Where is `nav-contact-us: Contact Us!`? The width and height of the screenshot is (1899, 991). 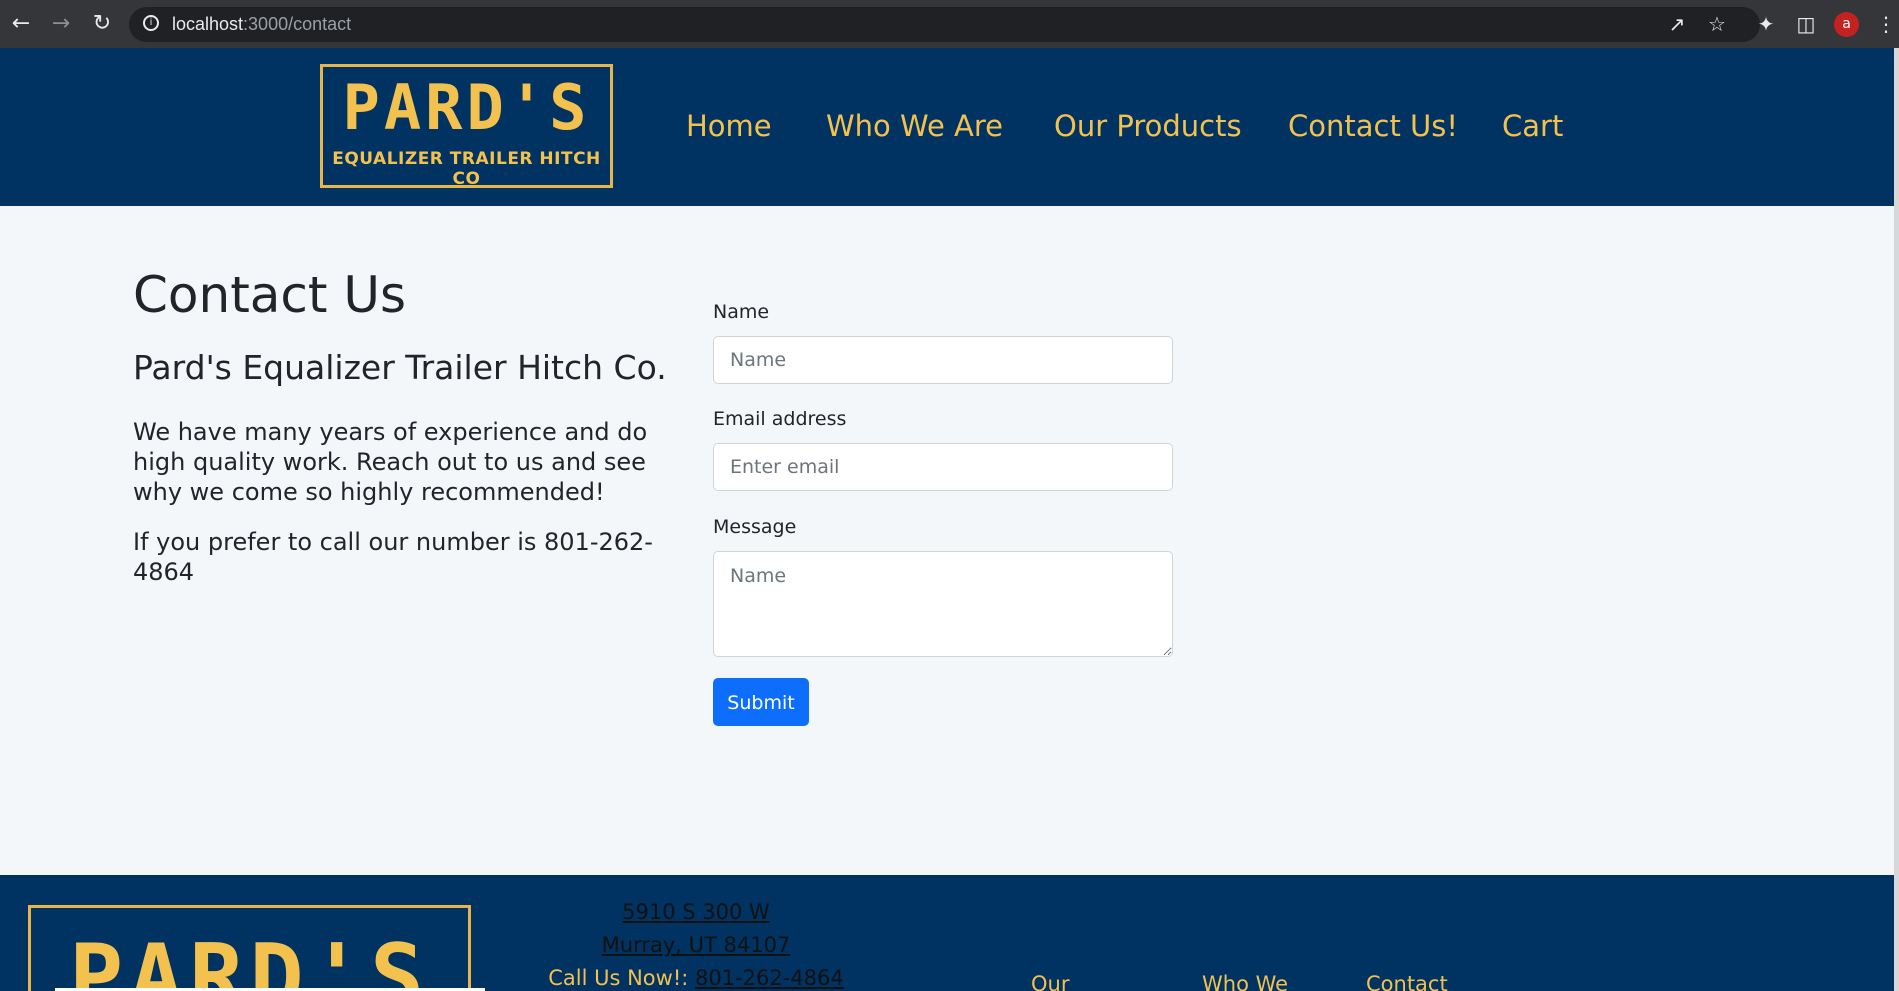
nav-contact-us: Contact Us! is located at coordinates (1373, 126).